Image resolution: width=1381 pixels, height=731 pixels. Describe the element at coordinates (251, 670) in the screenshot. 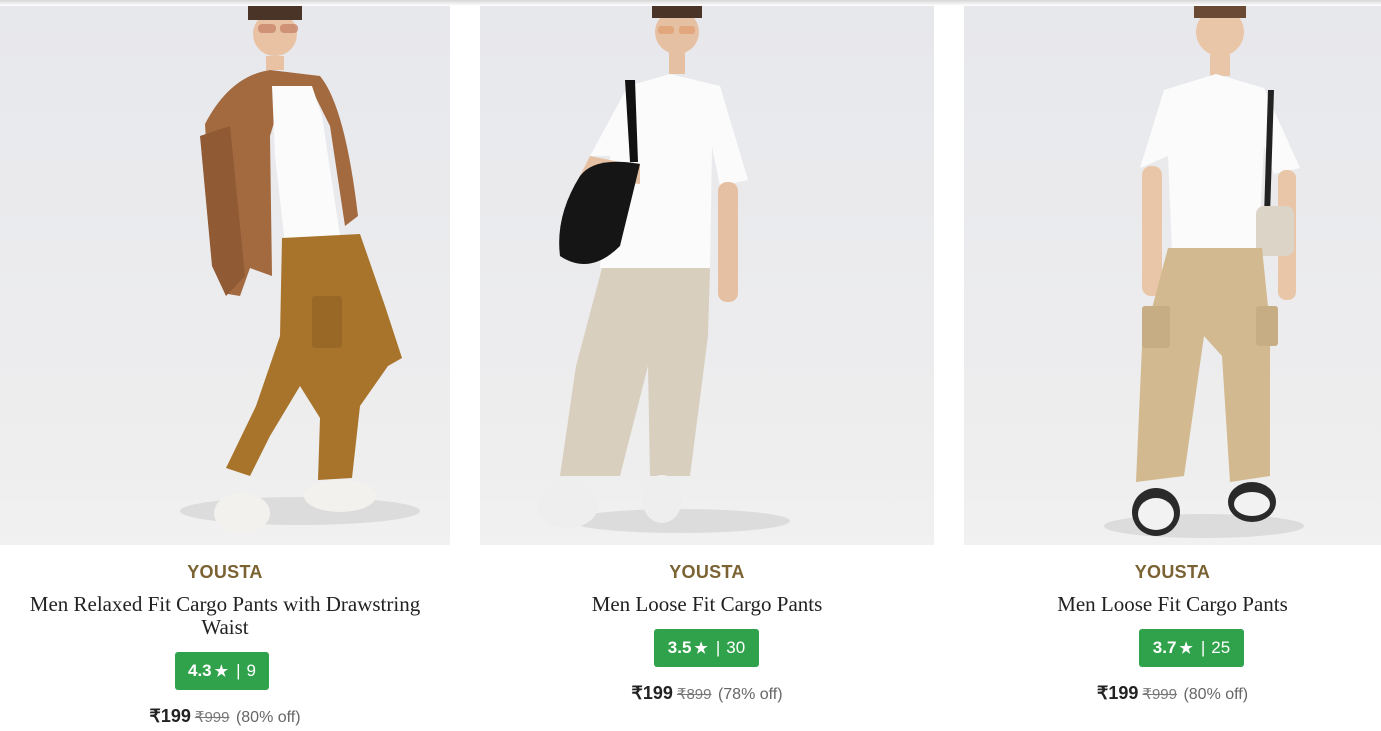

I see `rating-count: 9` at that location.